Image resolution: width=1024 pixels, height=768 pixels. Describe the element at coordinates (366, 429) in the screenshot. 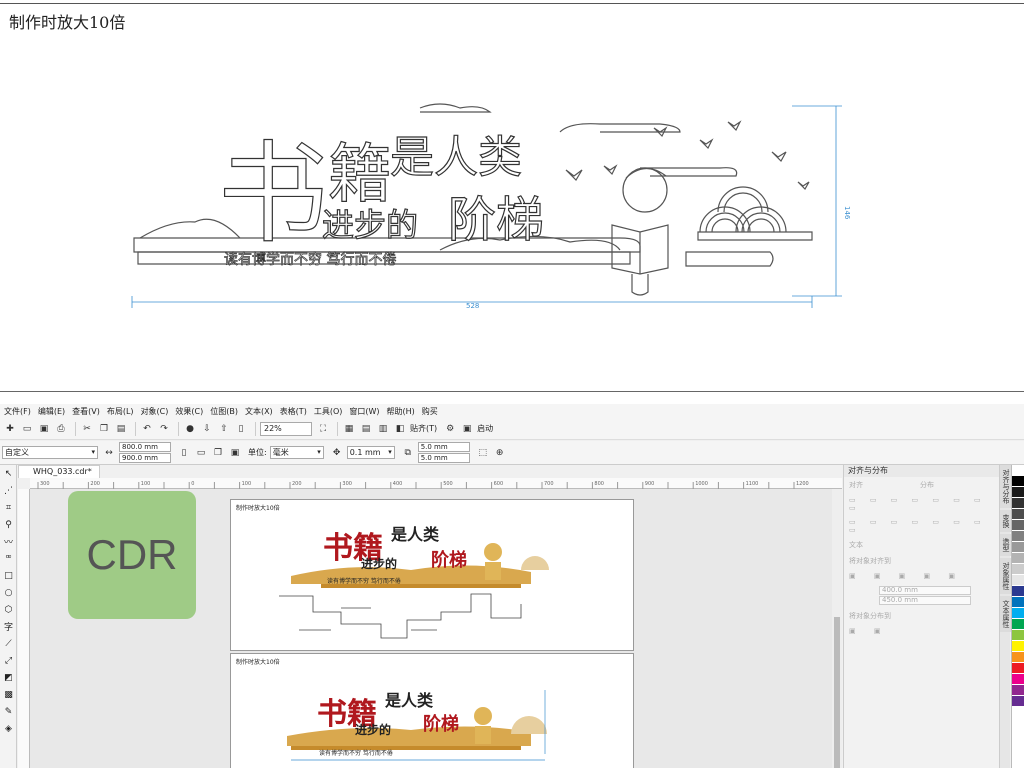

I see `grid-icon: ▤` at that location.